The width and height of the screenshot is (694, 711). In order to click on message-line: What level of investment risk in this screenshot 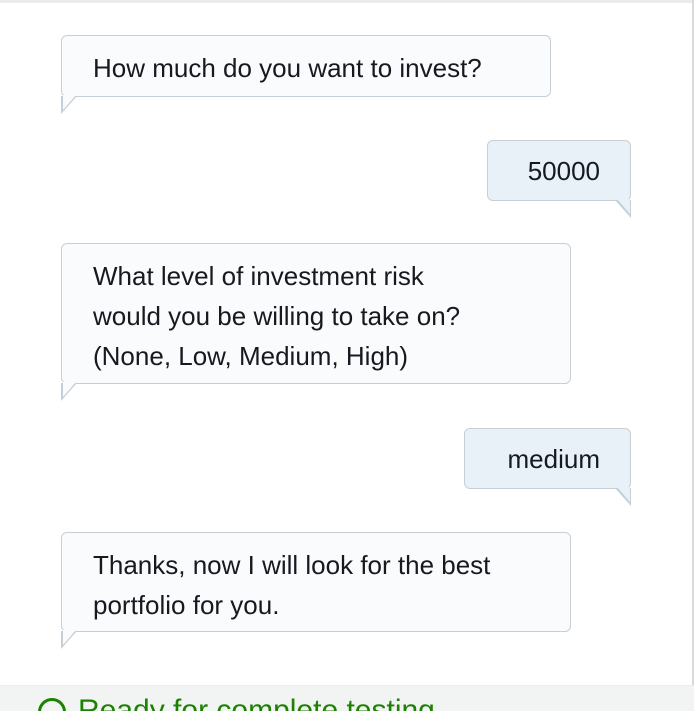, I will do `click(258, 276)`.